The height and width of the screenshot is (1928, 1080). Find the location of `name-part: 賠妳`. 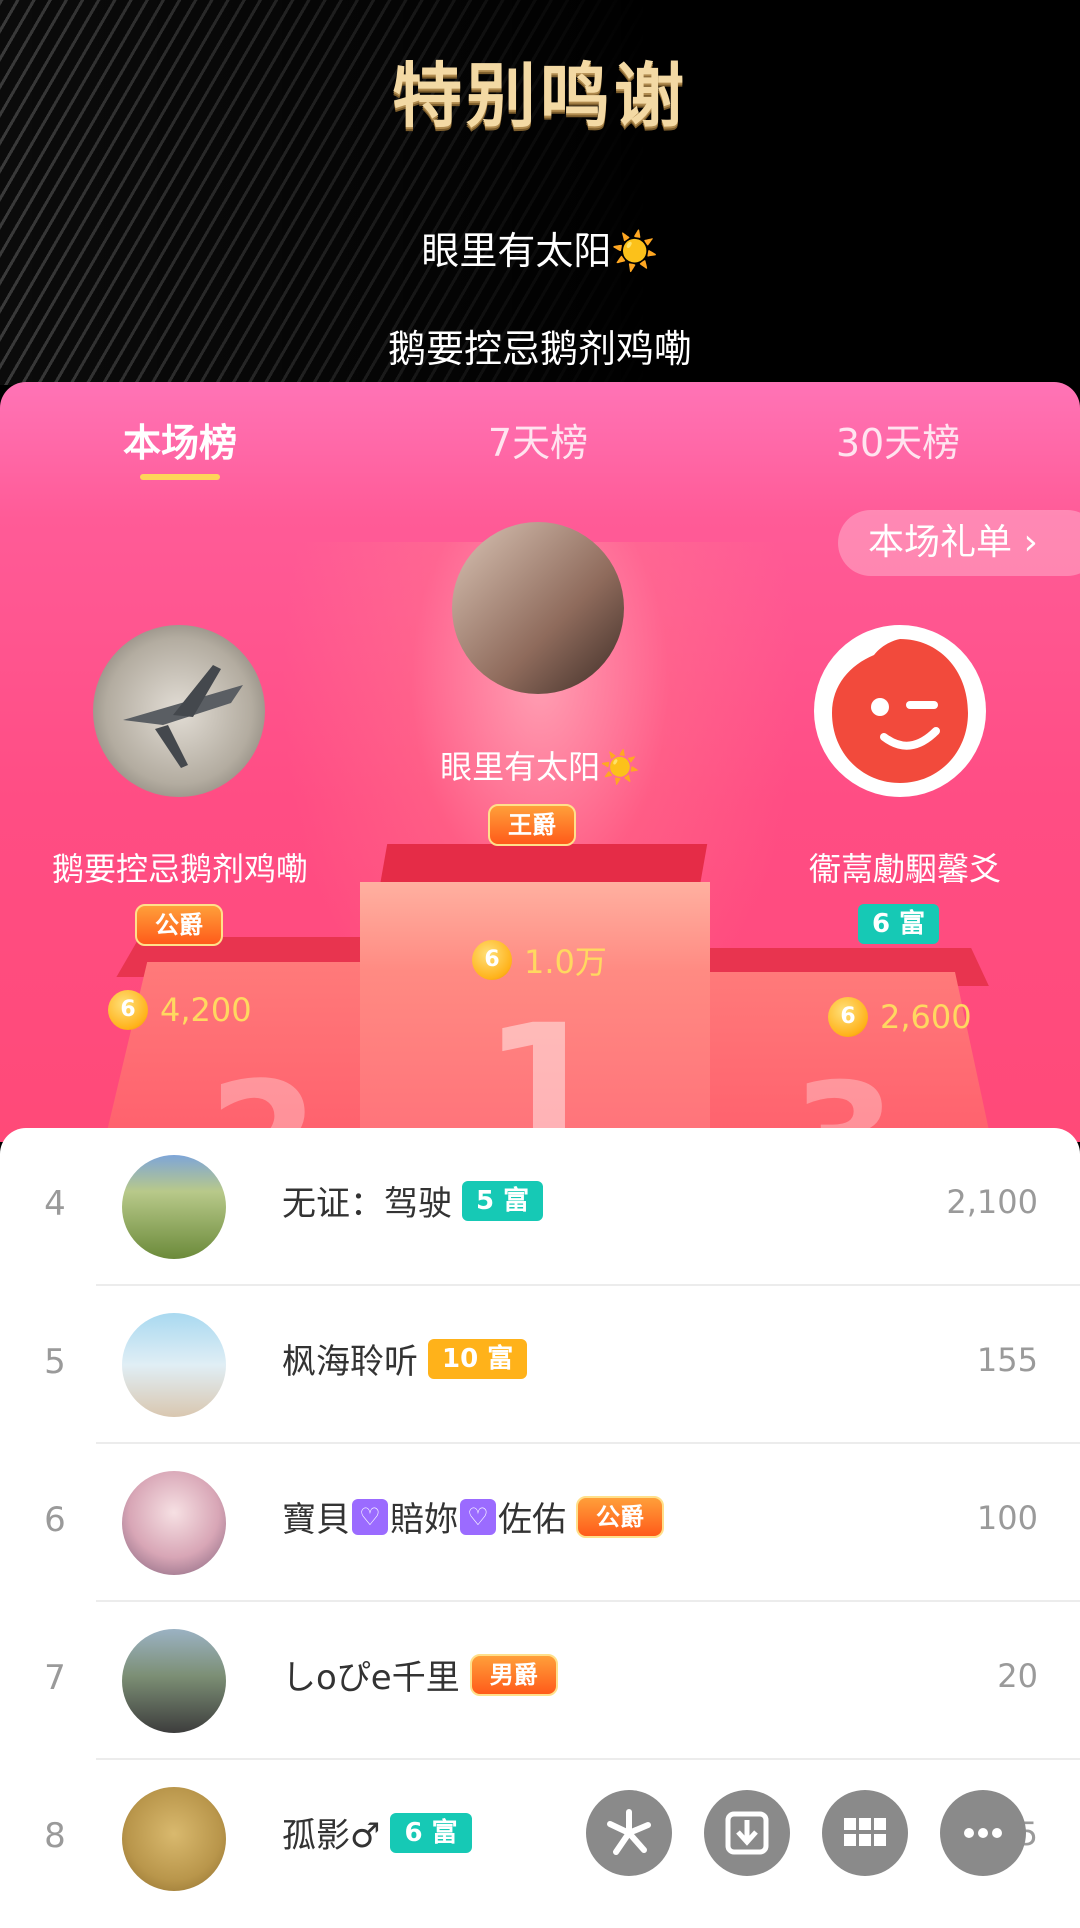

name-part: 賠妳 is located at coordinates (424, 1520).